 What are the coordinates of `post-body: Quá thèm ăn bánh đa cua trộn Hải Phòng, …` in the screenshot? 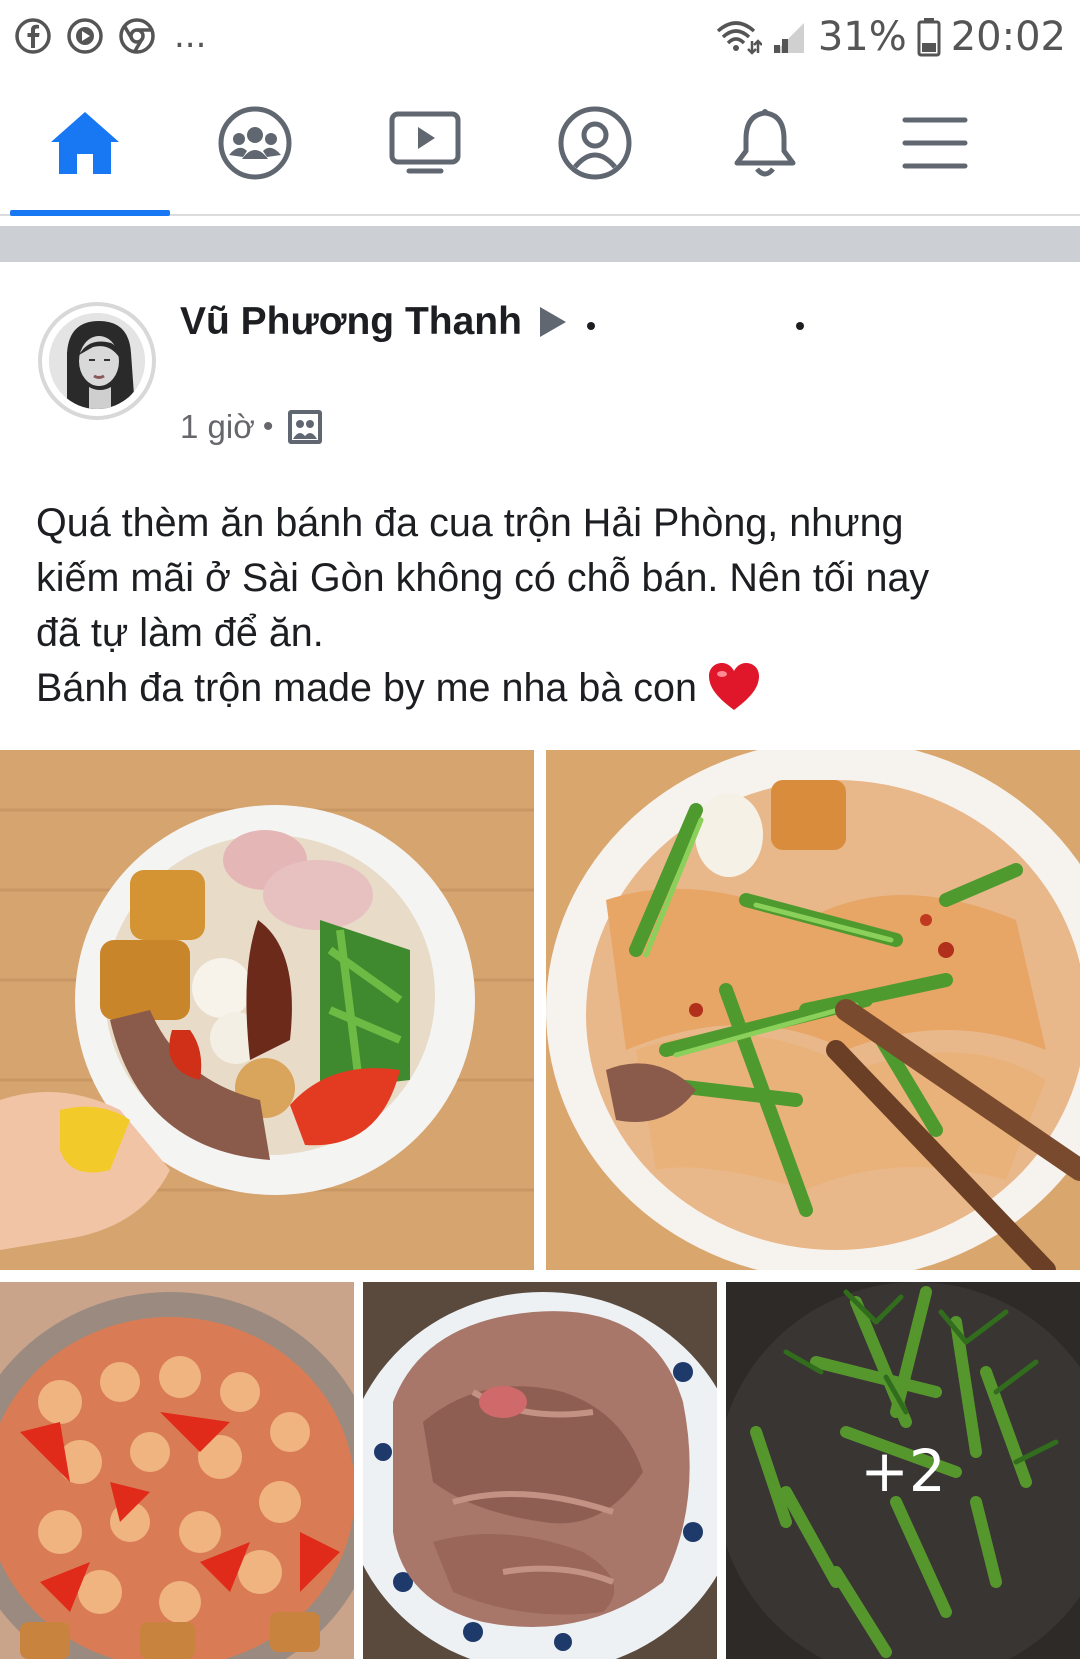 It's located at (541, 606).